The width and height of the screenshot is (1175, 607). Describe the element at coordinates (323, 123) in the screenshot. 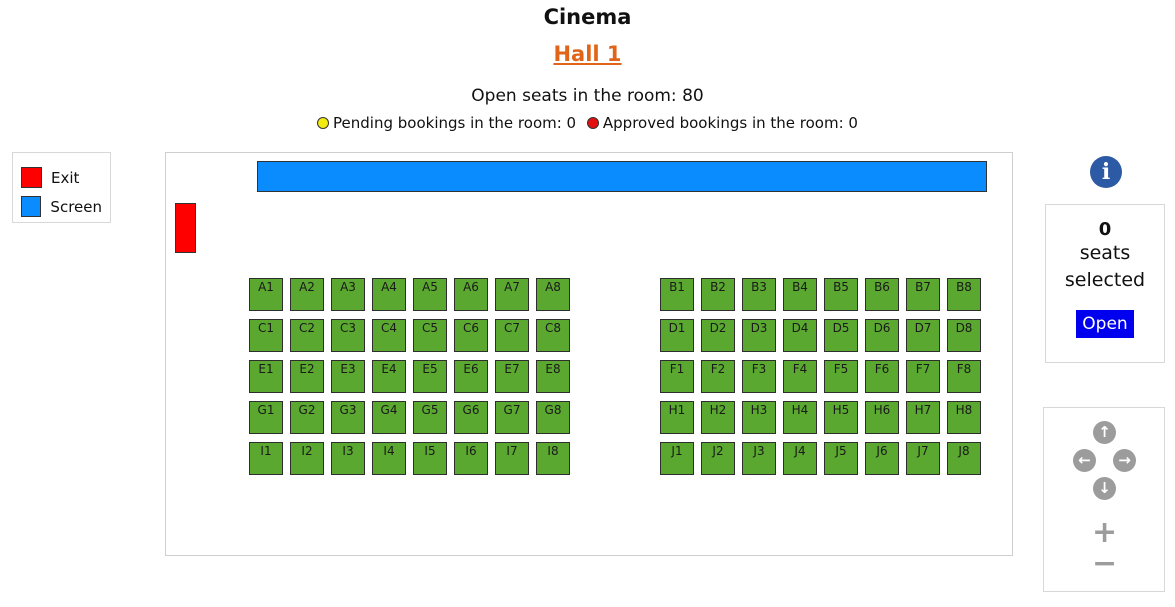

I see `pending-dot-icon` at that location.